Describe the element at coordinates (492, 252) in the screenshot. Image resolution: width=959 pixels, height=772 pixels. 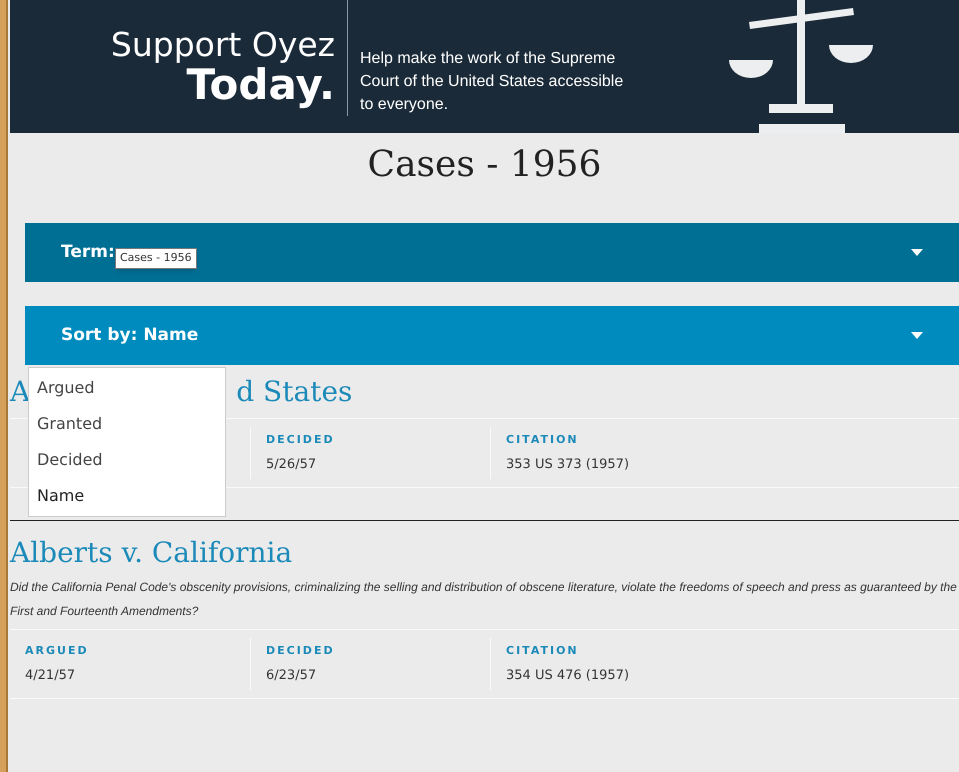
I see `term-dropdown: Term: Cases - 1956` at that location.